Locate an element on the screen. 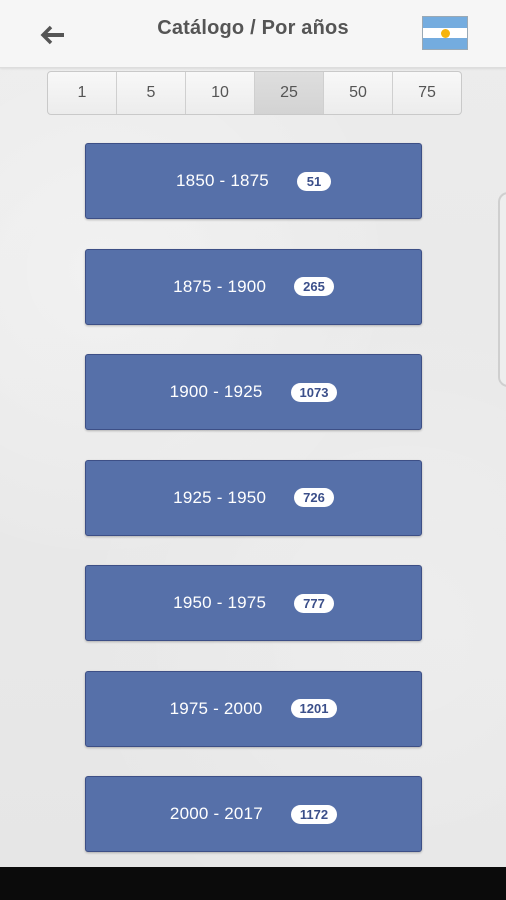 The height and width of the screenshot is (900, 506). period-count-badge: 1201 is located at coordinates (314, 708).